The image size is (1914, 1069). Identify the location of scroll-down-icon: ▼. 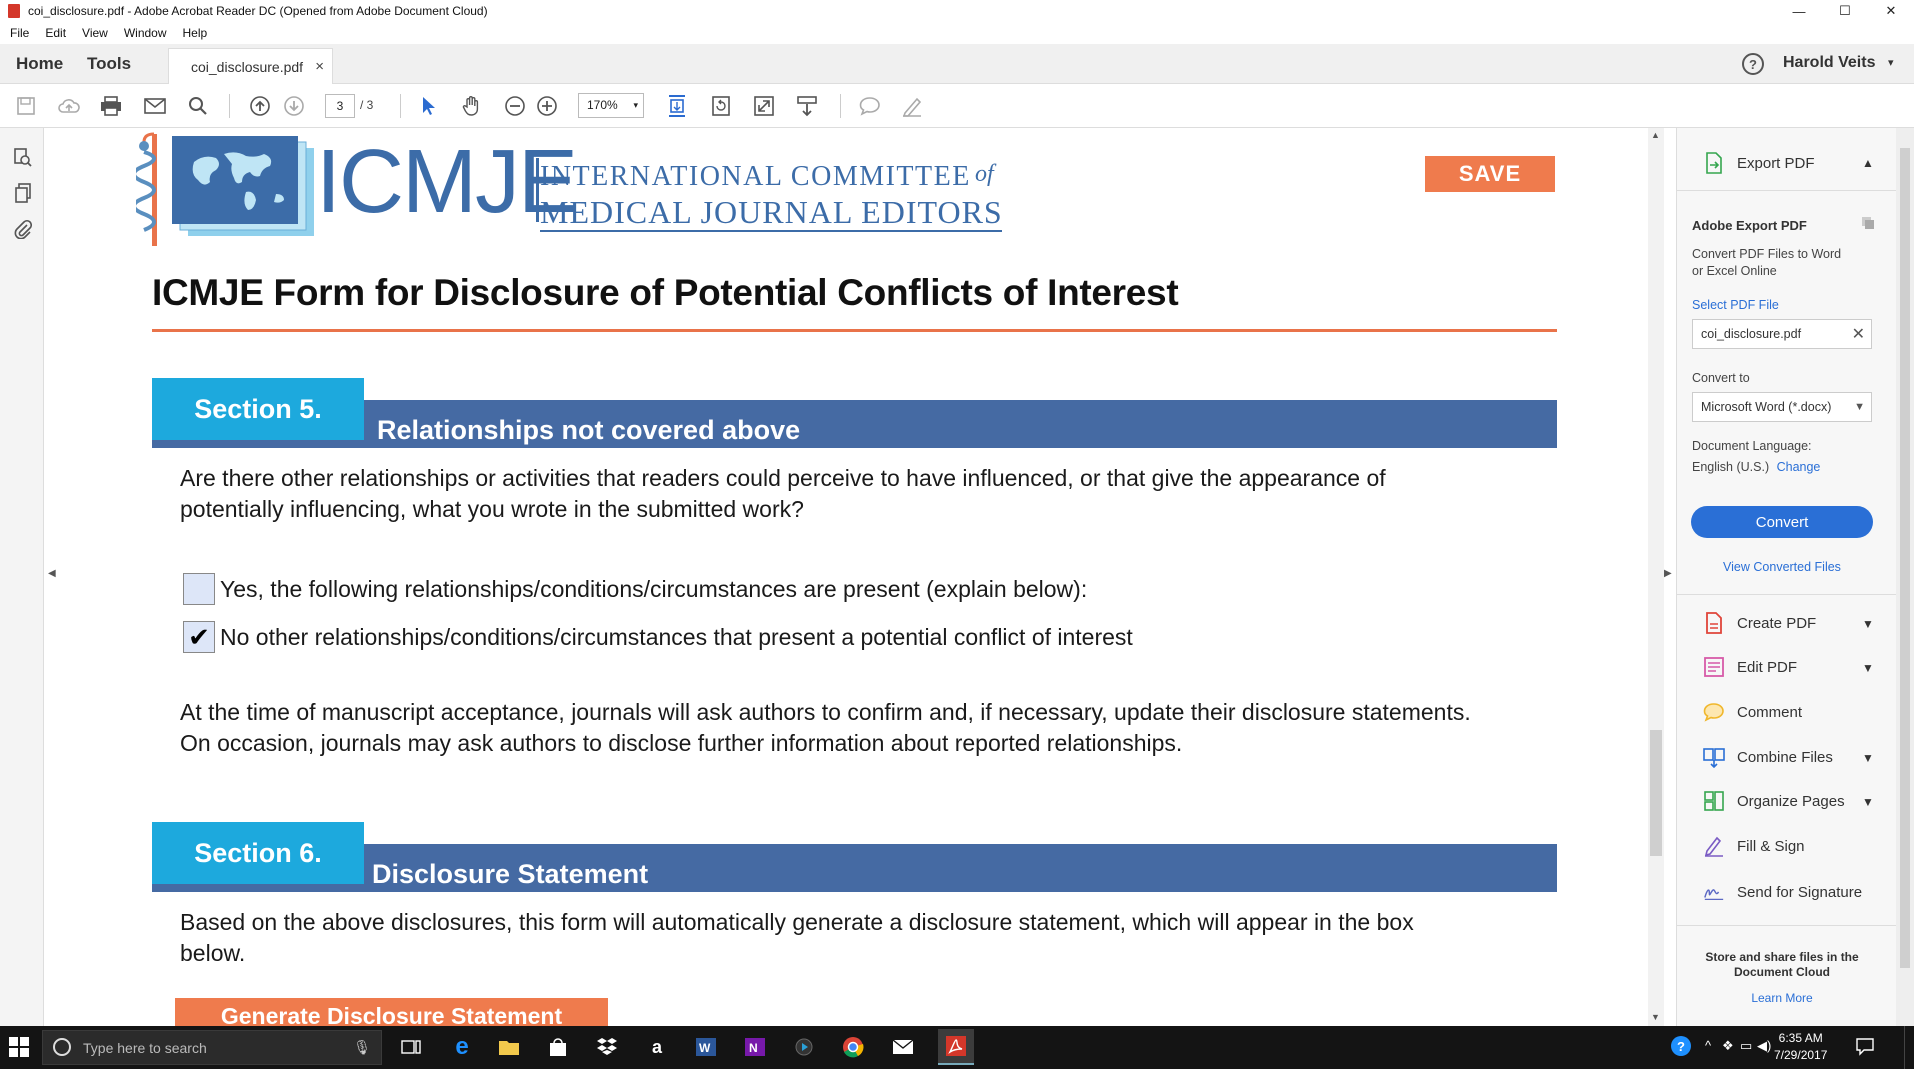
(1655, 1017).